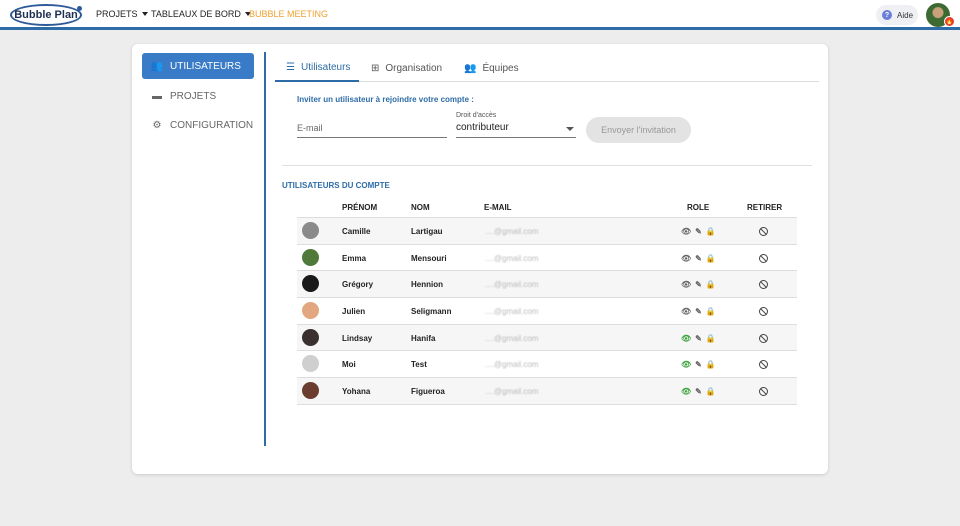  What do you see at coordinates (427, 285) in the screenshot?
I see `cell-nom: Hennion` at bounding box center [427, 285].